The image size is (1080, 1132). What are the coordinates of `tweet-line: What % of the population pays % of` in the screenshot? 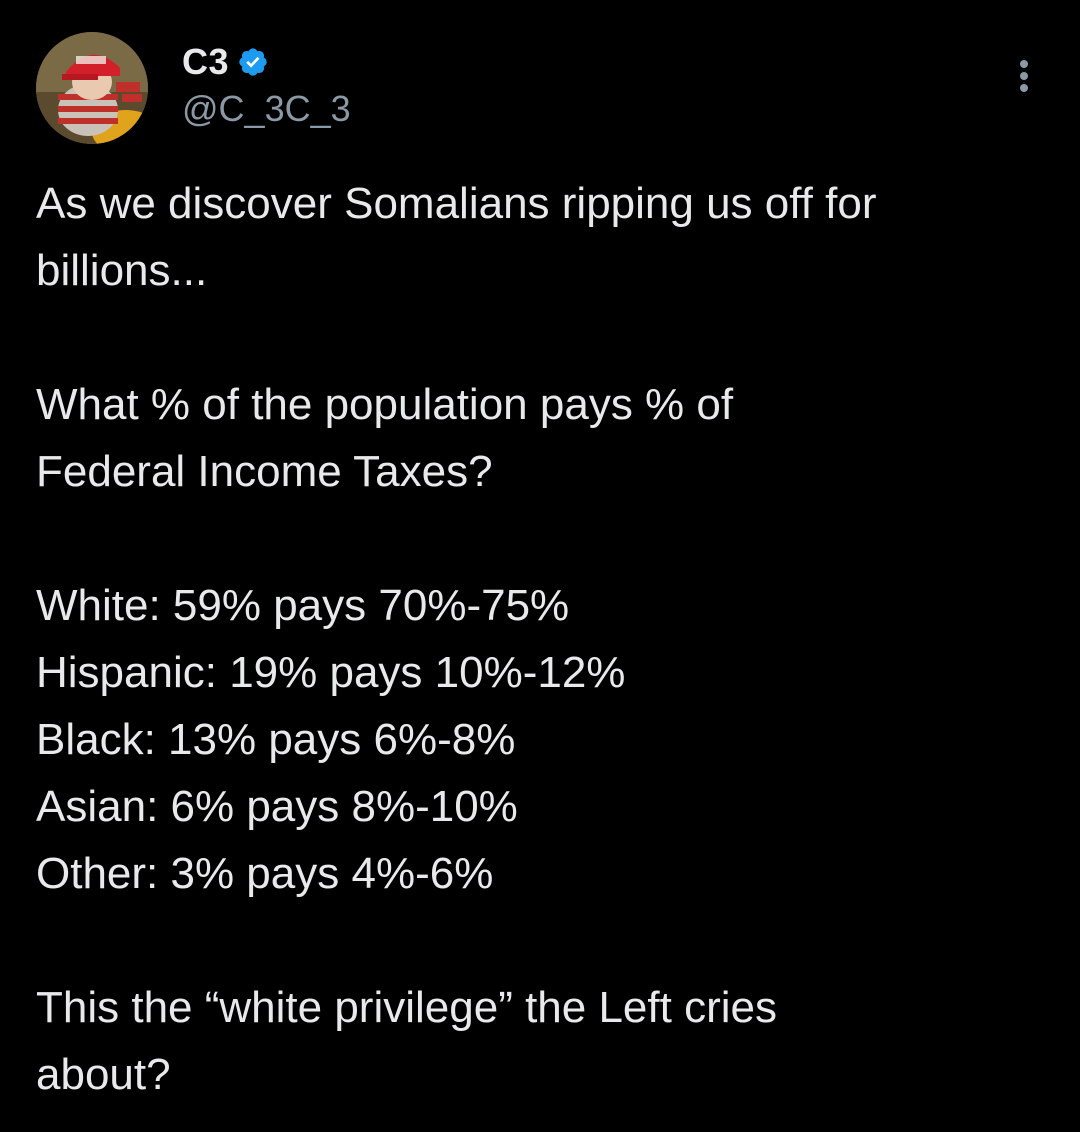 It's located at (385, 404).